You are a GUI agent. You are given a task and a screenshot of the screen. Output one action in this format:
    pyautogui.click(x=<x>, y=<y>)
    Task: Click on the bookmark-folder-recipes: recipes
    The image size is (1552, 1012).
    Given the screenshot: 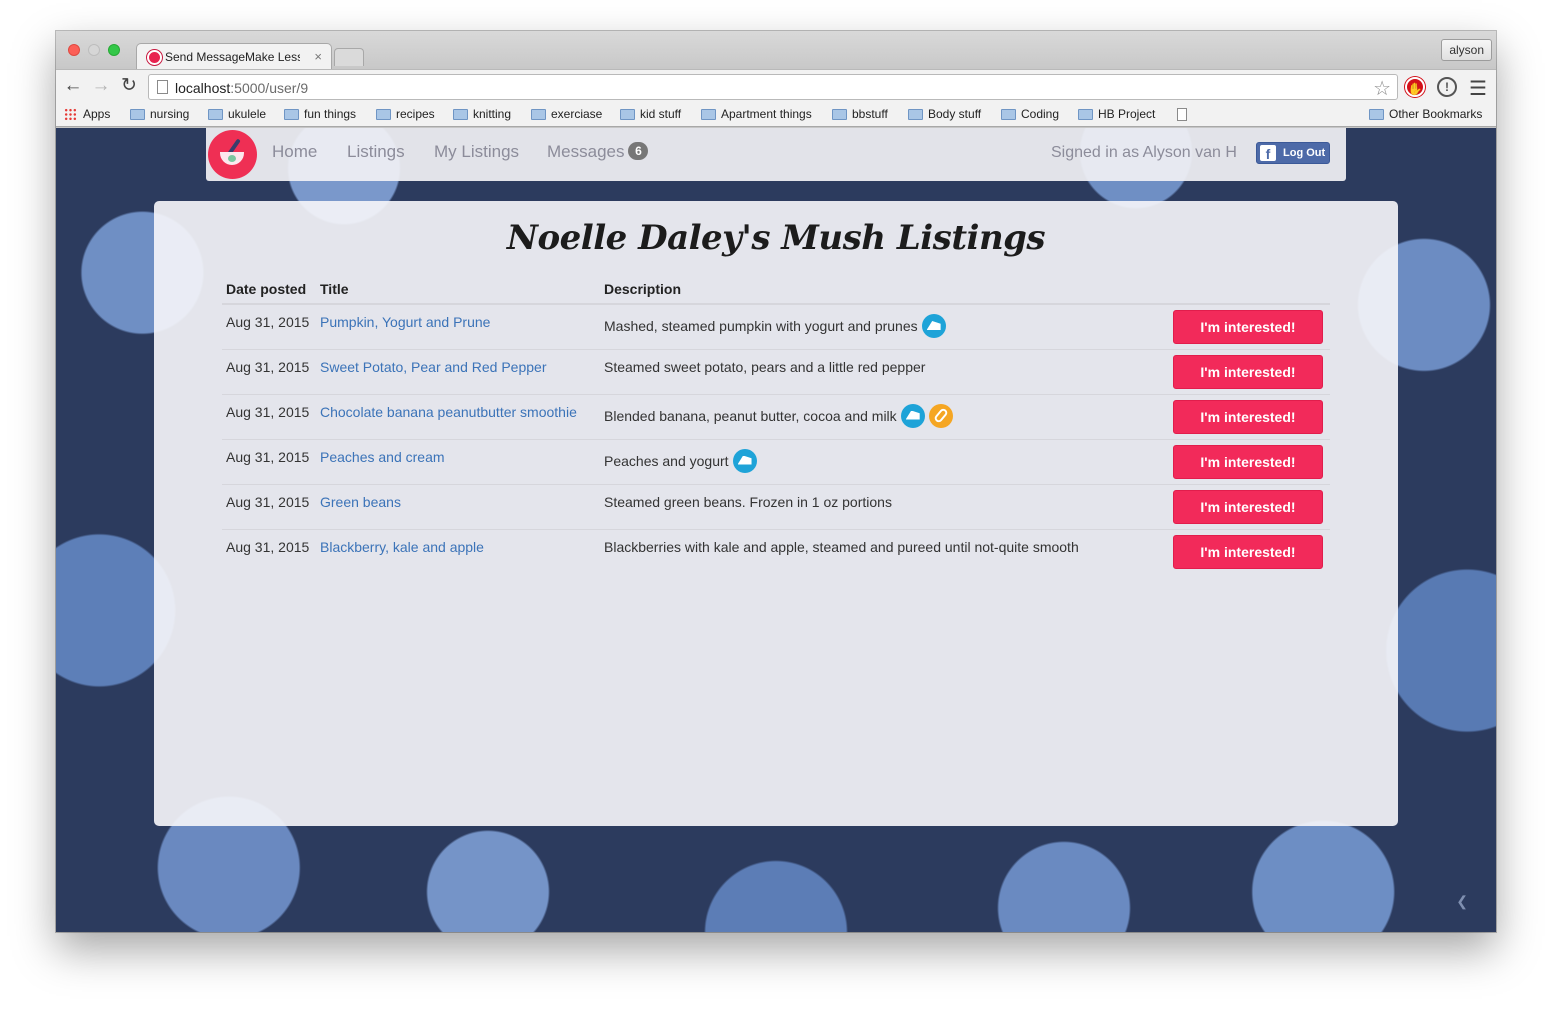 What is the action you would take?
    pyautogui.click(x=405, y=114)
    